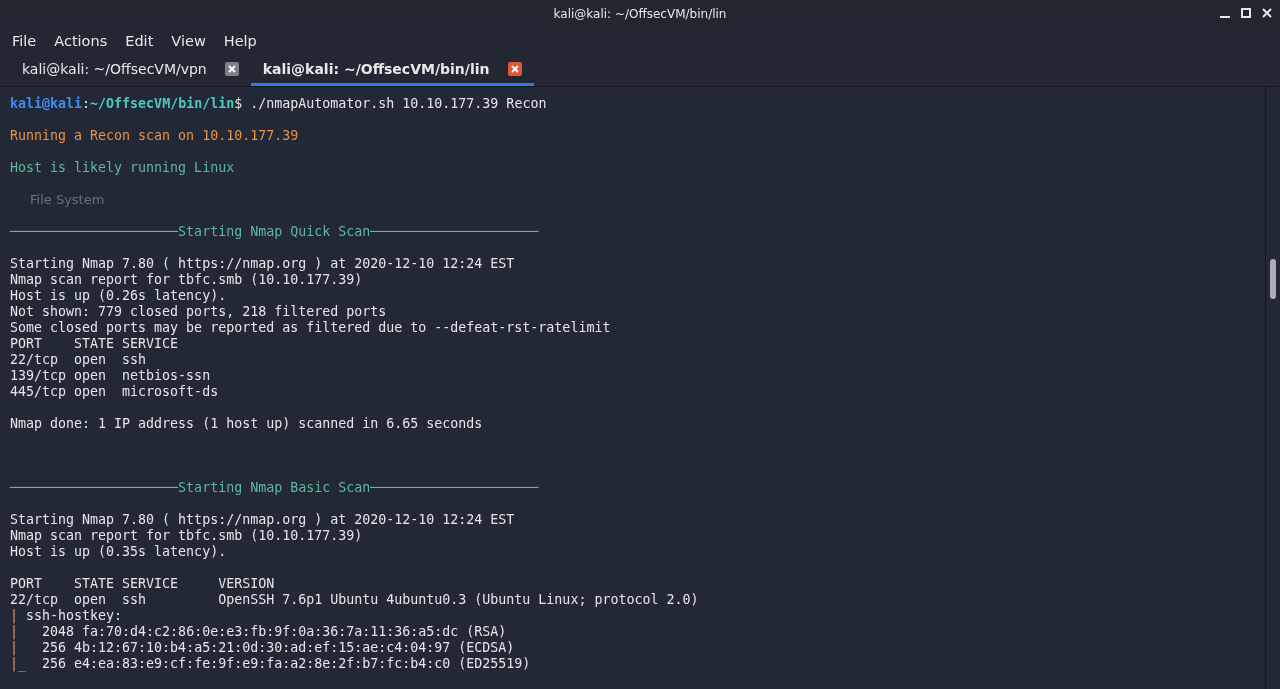  I want to click on terminal-text: ssh-hostkey:, so click(74, 615).